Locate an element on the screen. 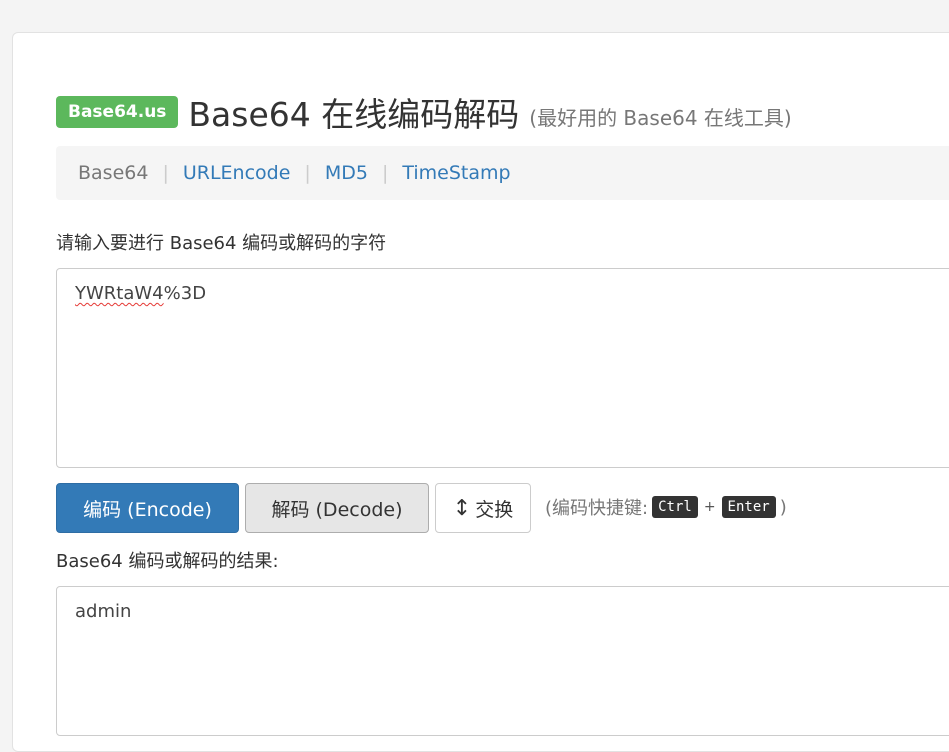 This screenshot has width=949, height=752. swap-button-label: 交换 is located at coordinates (494, 509).